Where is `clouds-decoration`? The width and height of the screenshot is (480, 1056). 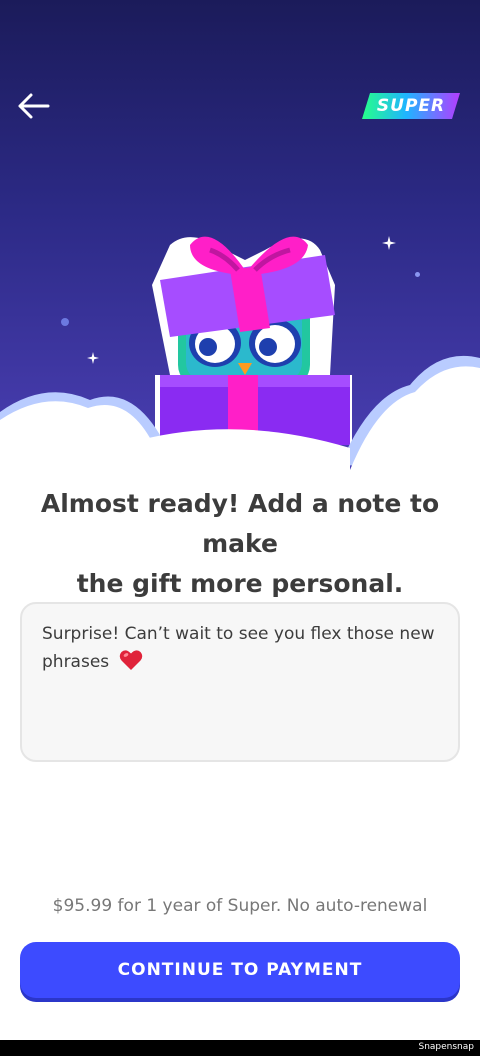 clouds-decoration is located at coordinates (240, 412).